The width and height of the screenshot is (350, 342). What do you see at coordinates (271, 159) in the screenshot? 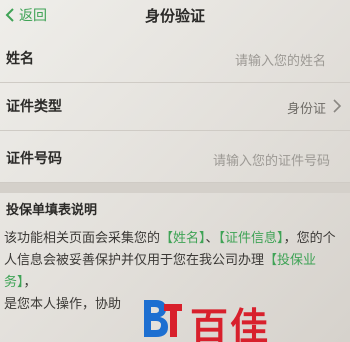
I see `id-number-input: 请输入您的证件号码` at bounding box center [271, 159].